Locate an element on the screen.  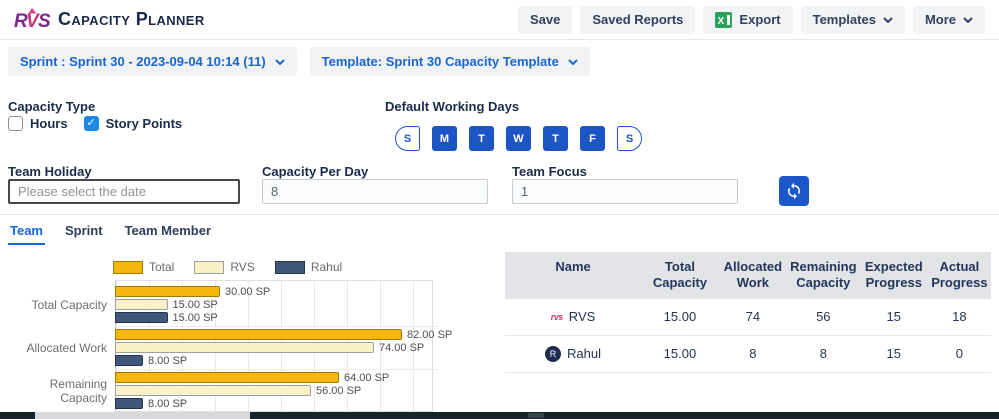
bar-rahul-remaining-capacity is located at coordinates (129, 403).